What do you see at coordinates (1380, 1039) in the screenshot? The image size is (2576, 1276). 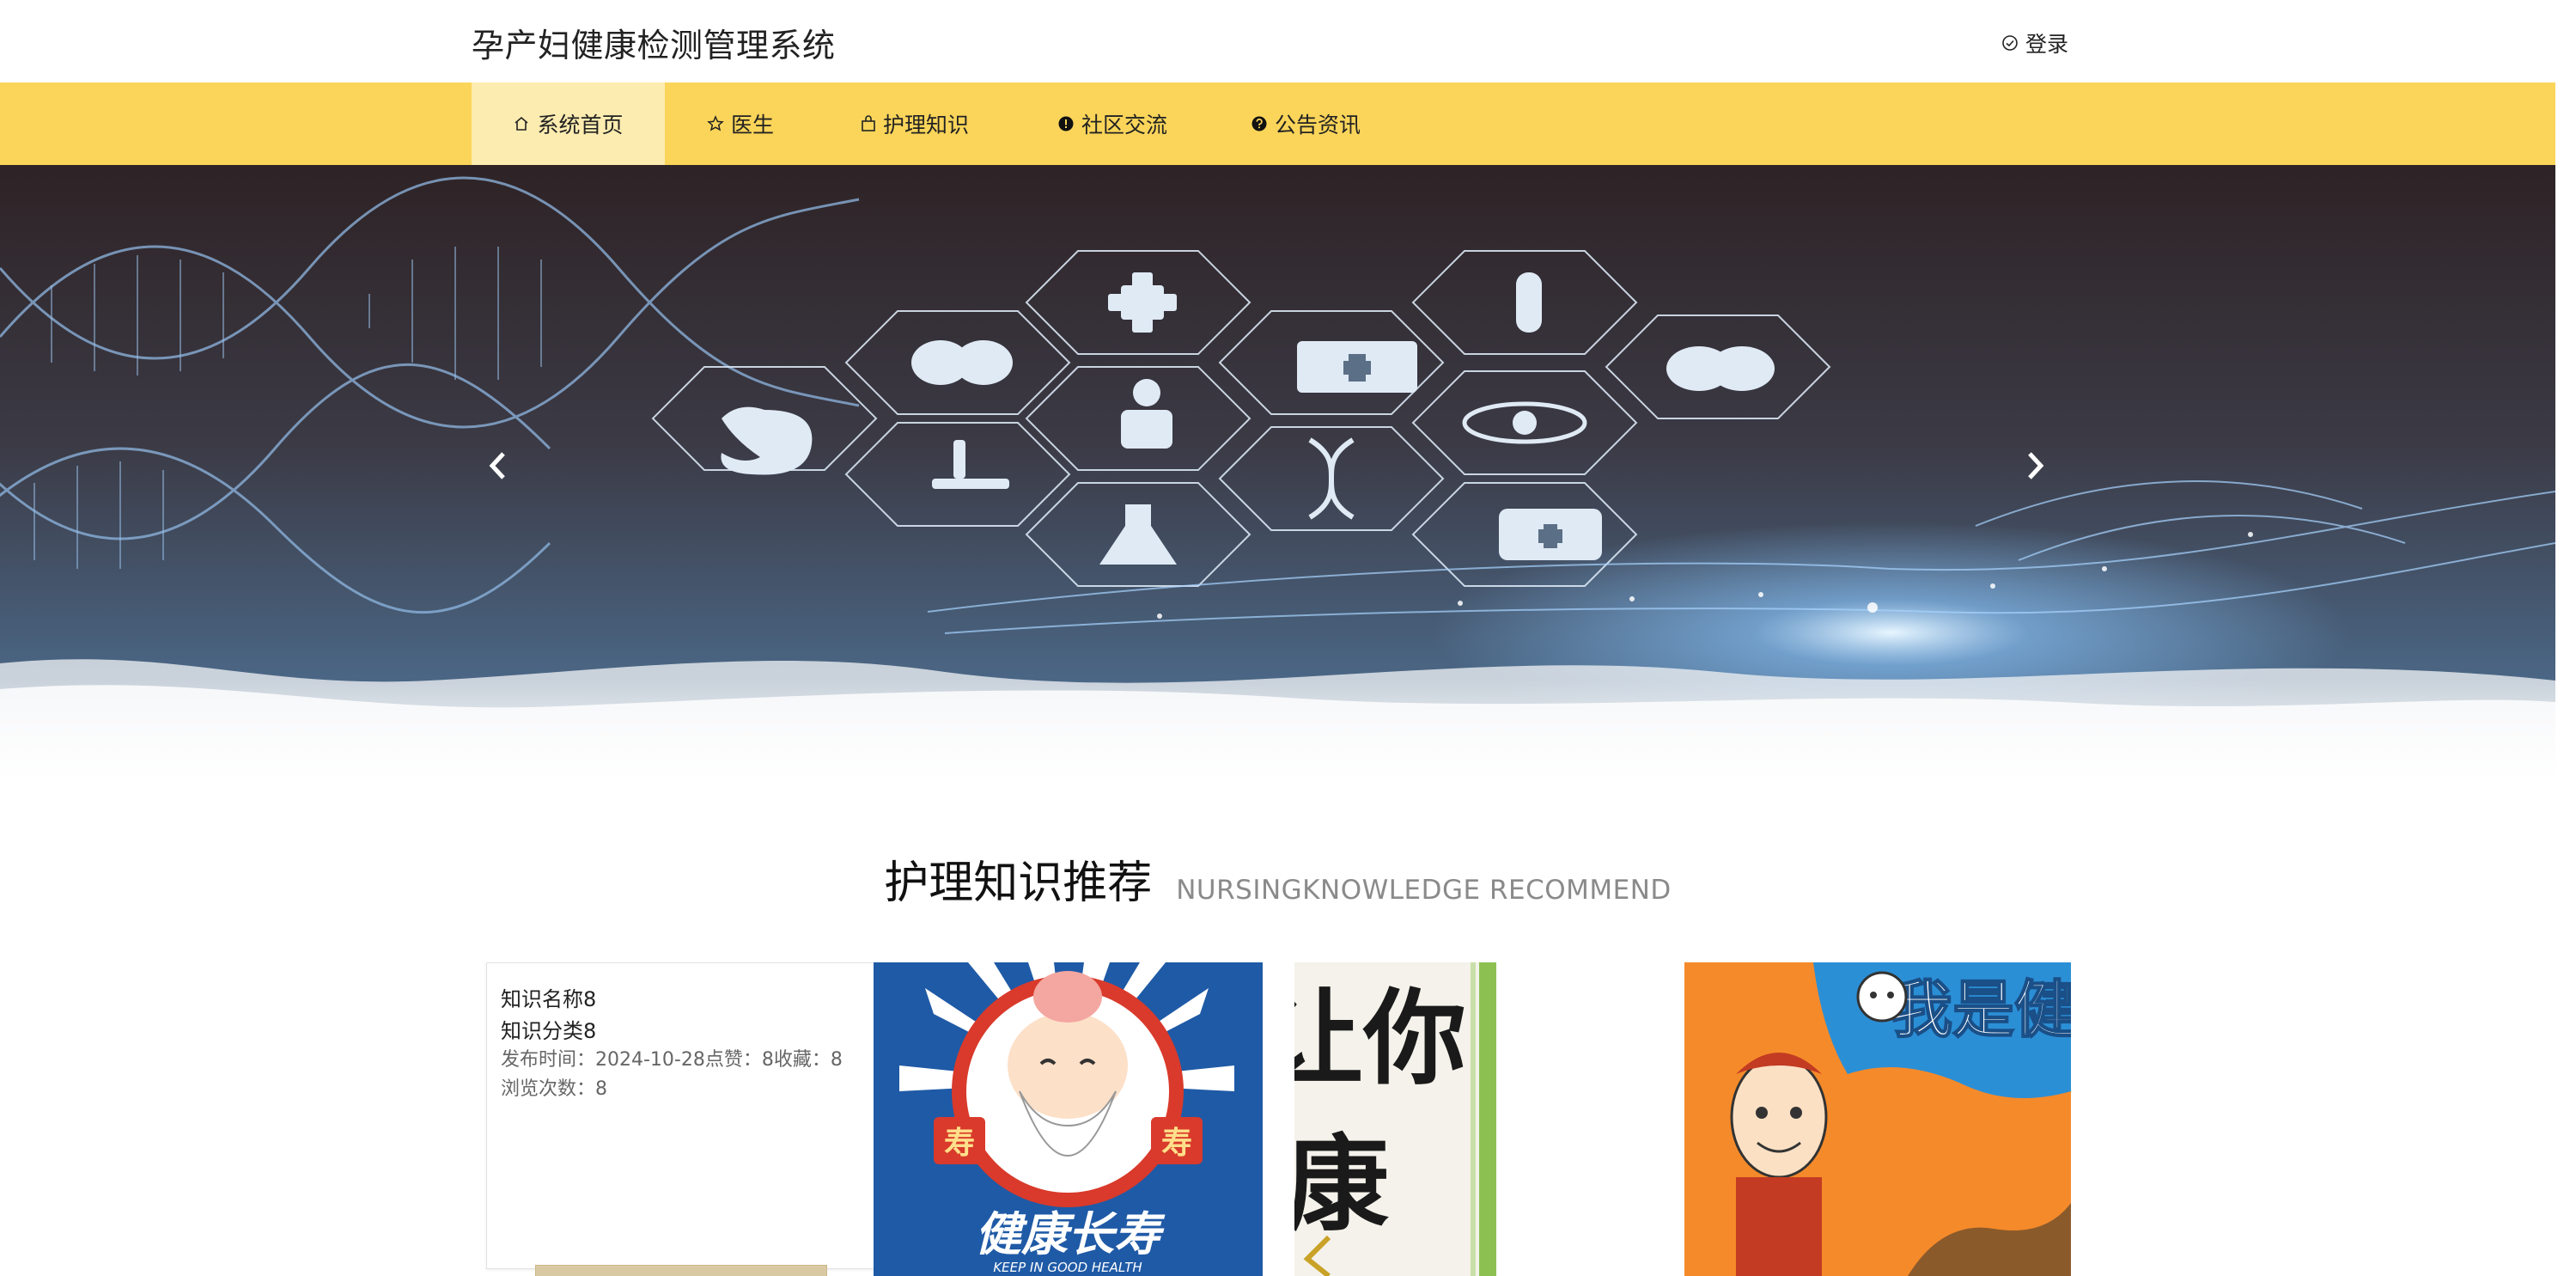 I see `poster2-top-text: 让你` at bounding box center [1380, 1039].